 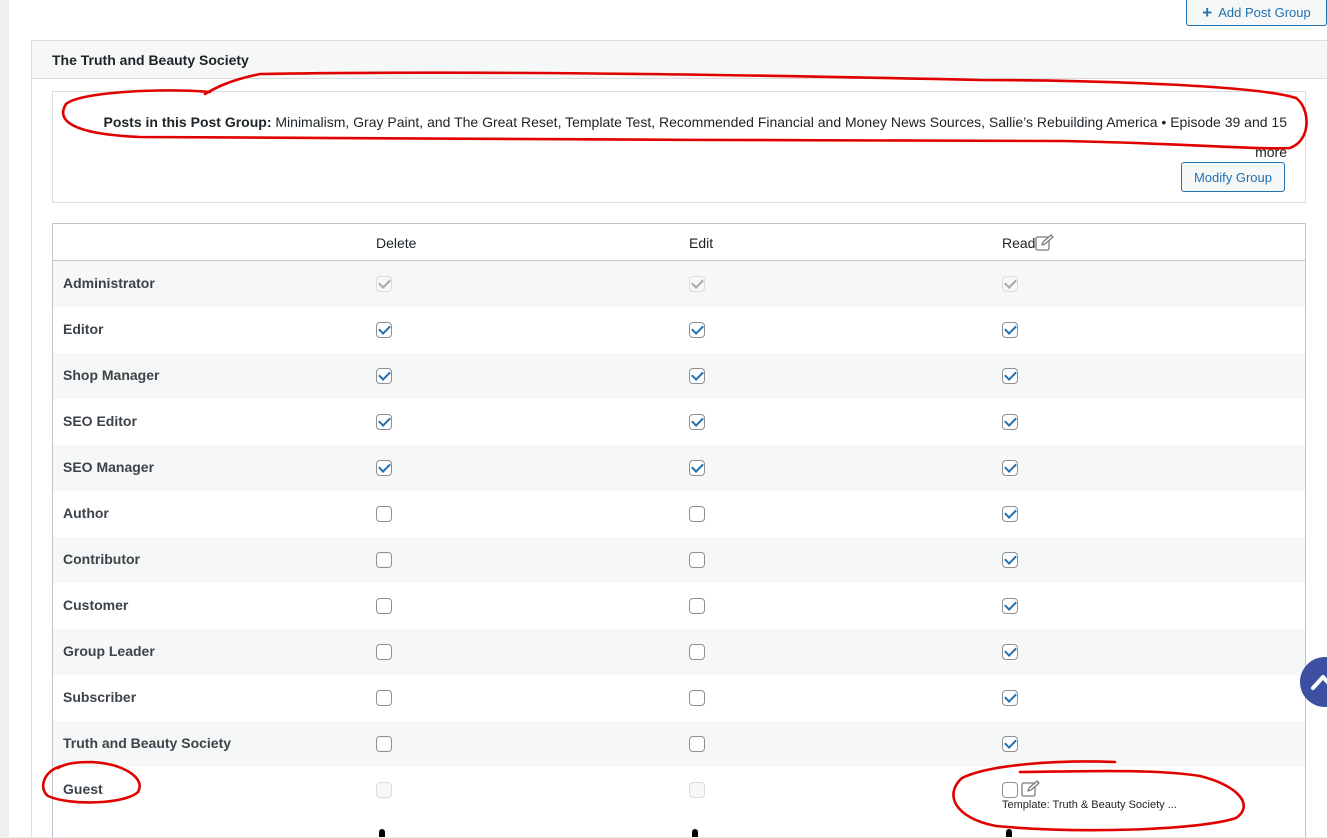 What do you see at coordinates (83, 329) in the screenshot?
I see `role-name: Editor` at bounding box center [83, 329].